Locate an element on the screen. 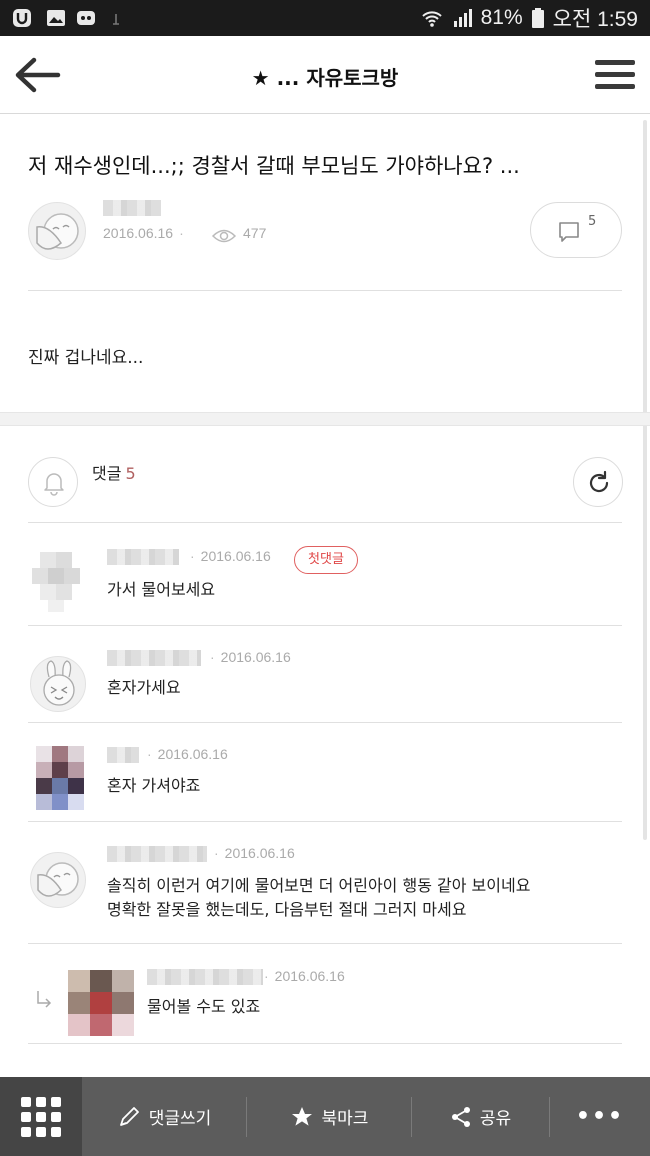 This screenshot has height=1156, width=650. notification-bell-button is located at coordinates (53, 482).